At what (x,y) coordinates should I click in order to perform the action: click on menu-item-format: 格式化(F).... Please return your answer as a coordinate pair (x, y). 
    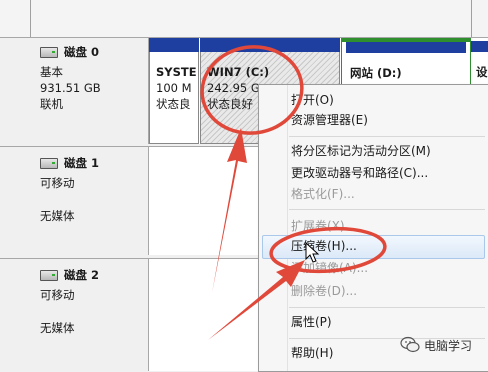
    Looking at the image, I should click on (323, 194).